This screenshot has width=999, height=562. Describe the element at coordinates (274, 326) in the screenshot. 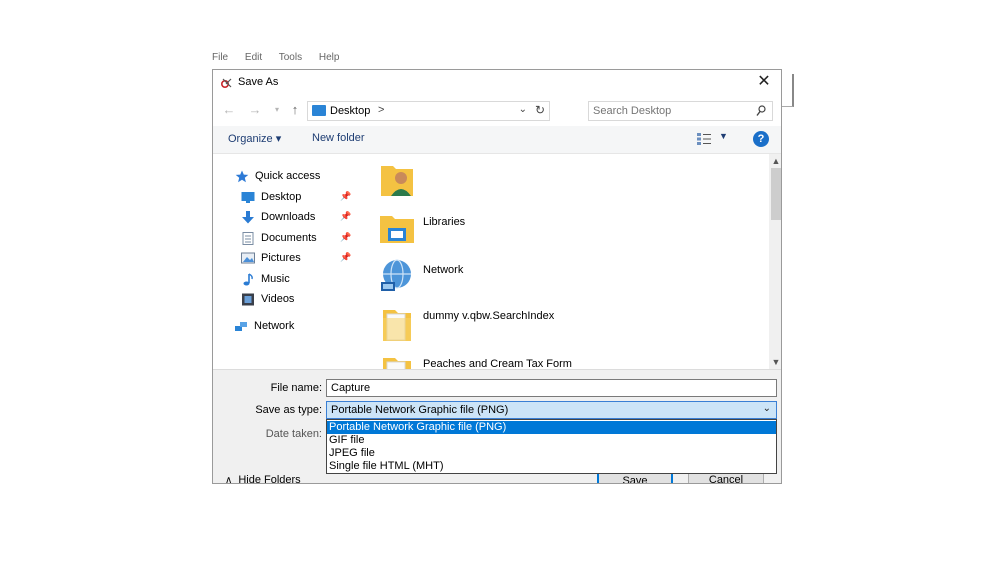

I see `network-label: Network` at that location.